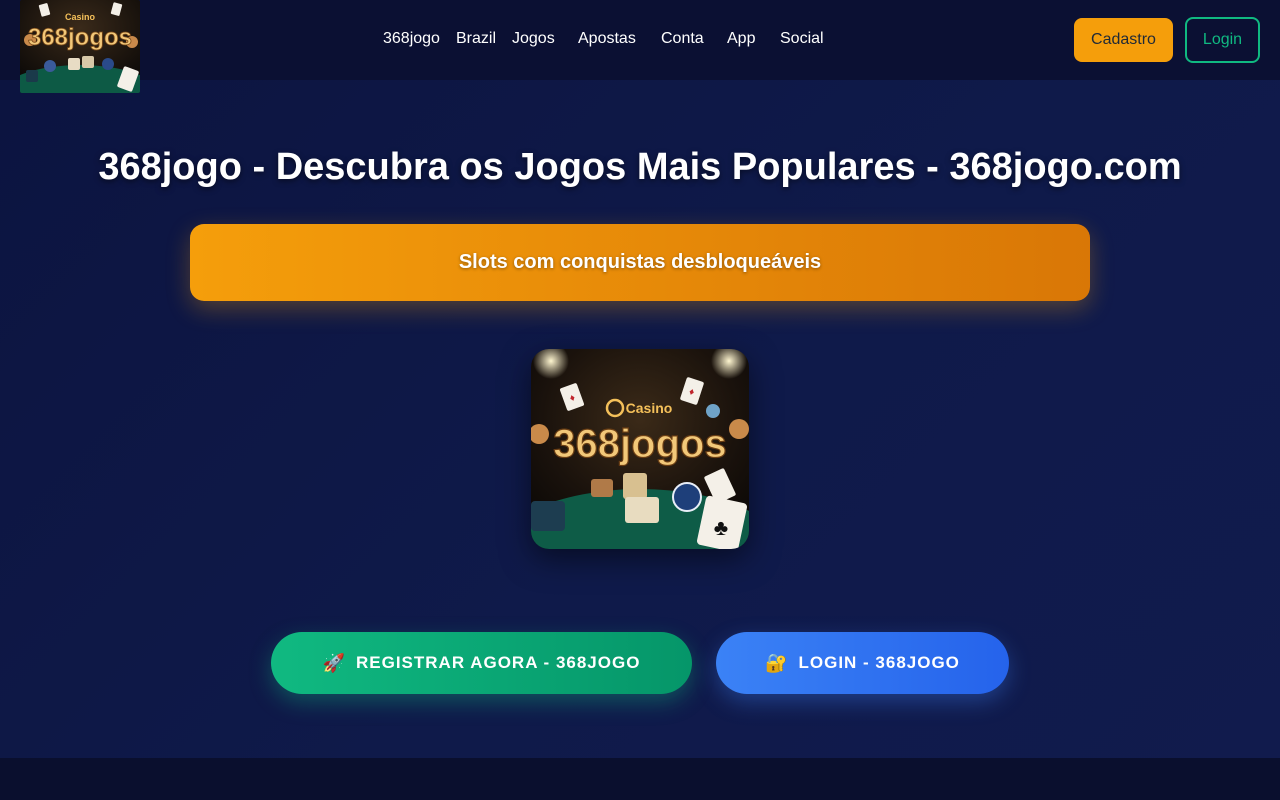 The height and width of the screenshot is (800, 1280). I want to click on nav-item-jogos: Jogos, so click(533, 39).